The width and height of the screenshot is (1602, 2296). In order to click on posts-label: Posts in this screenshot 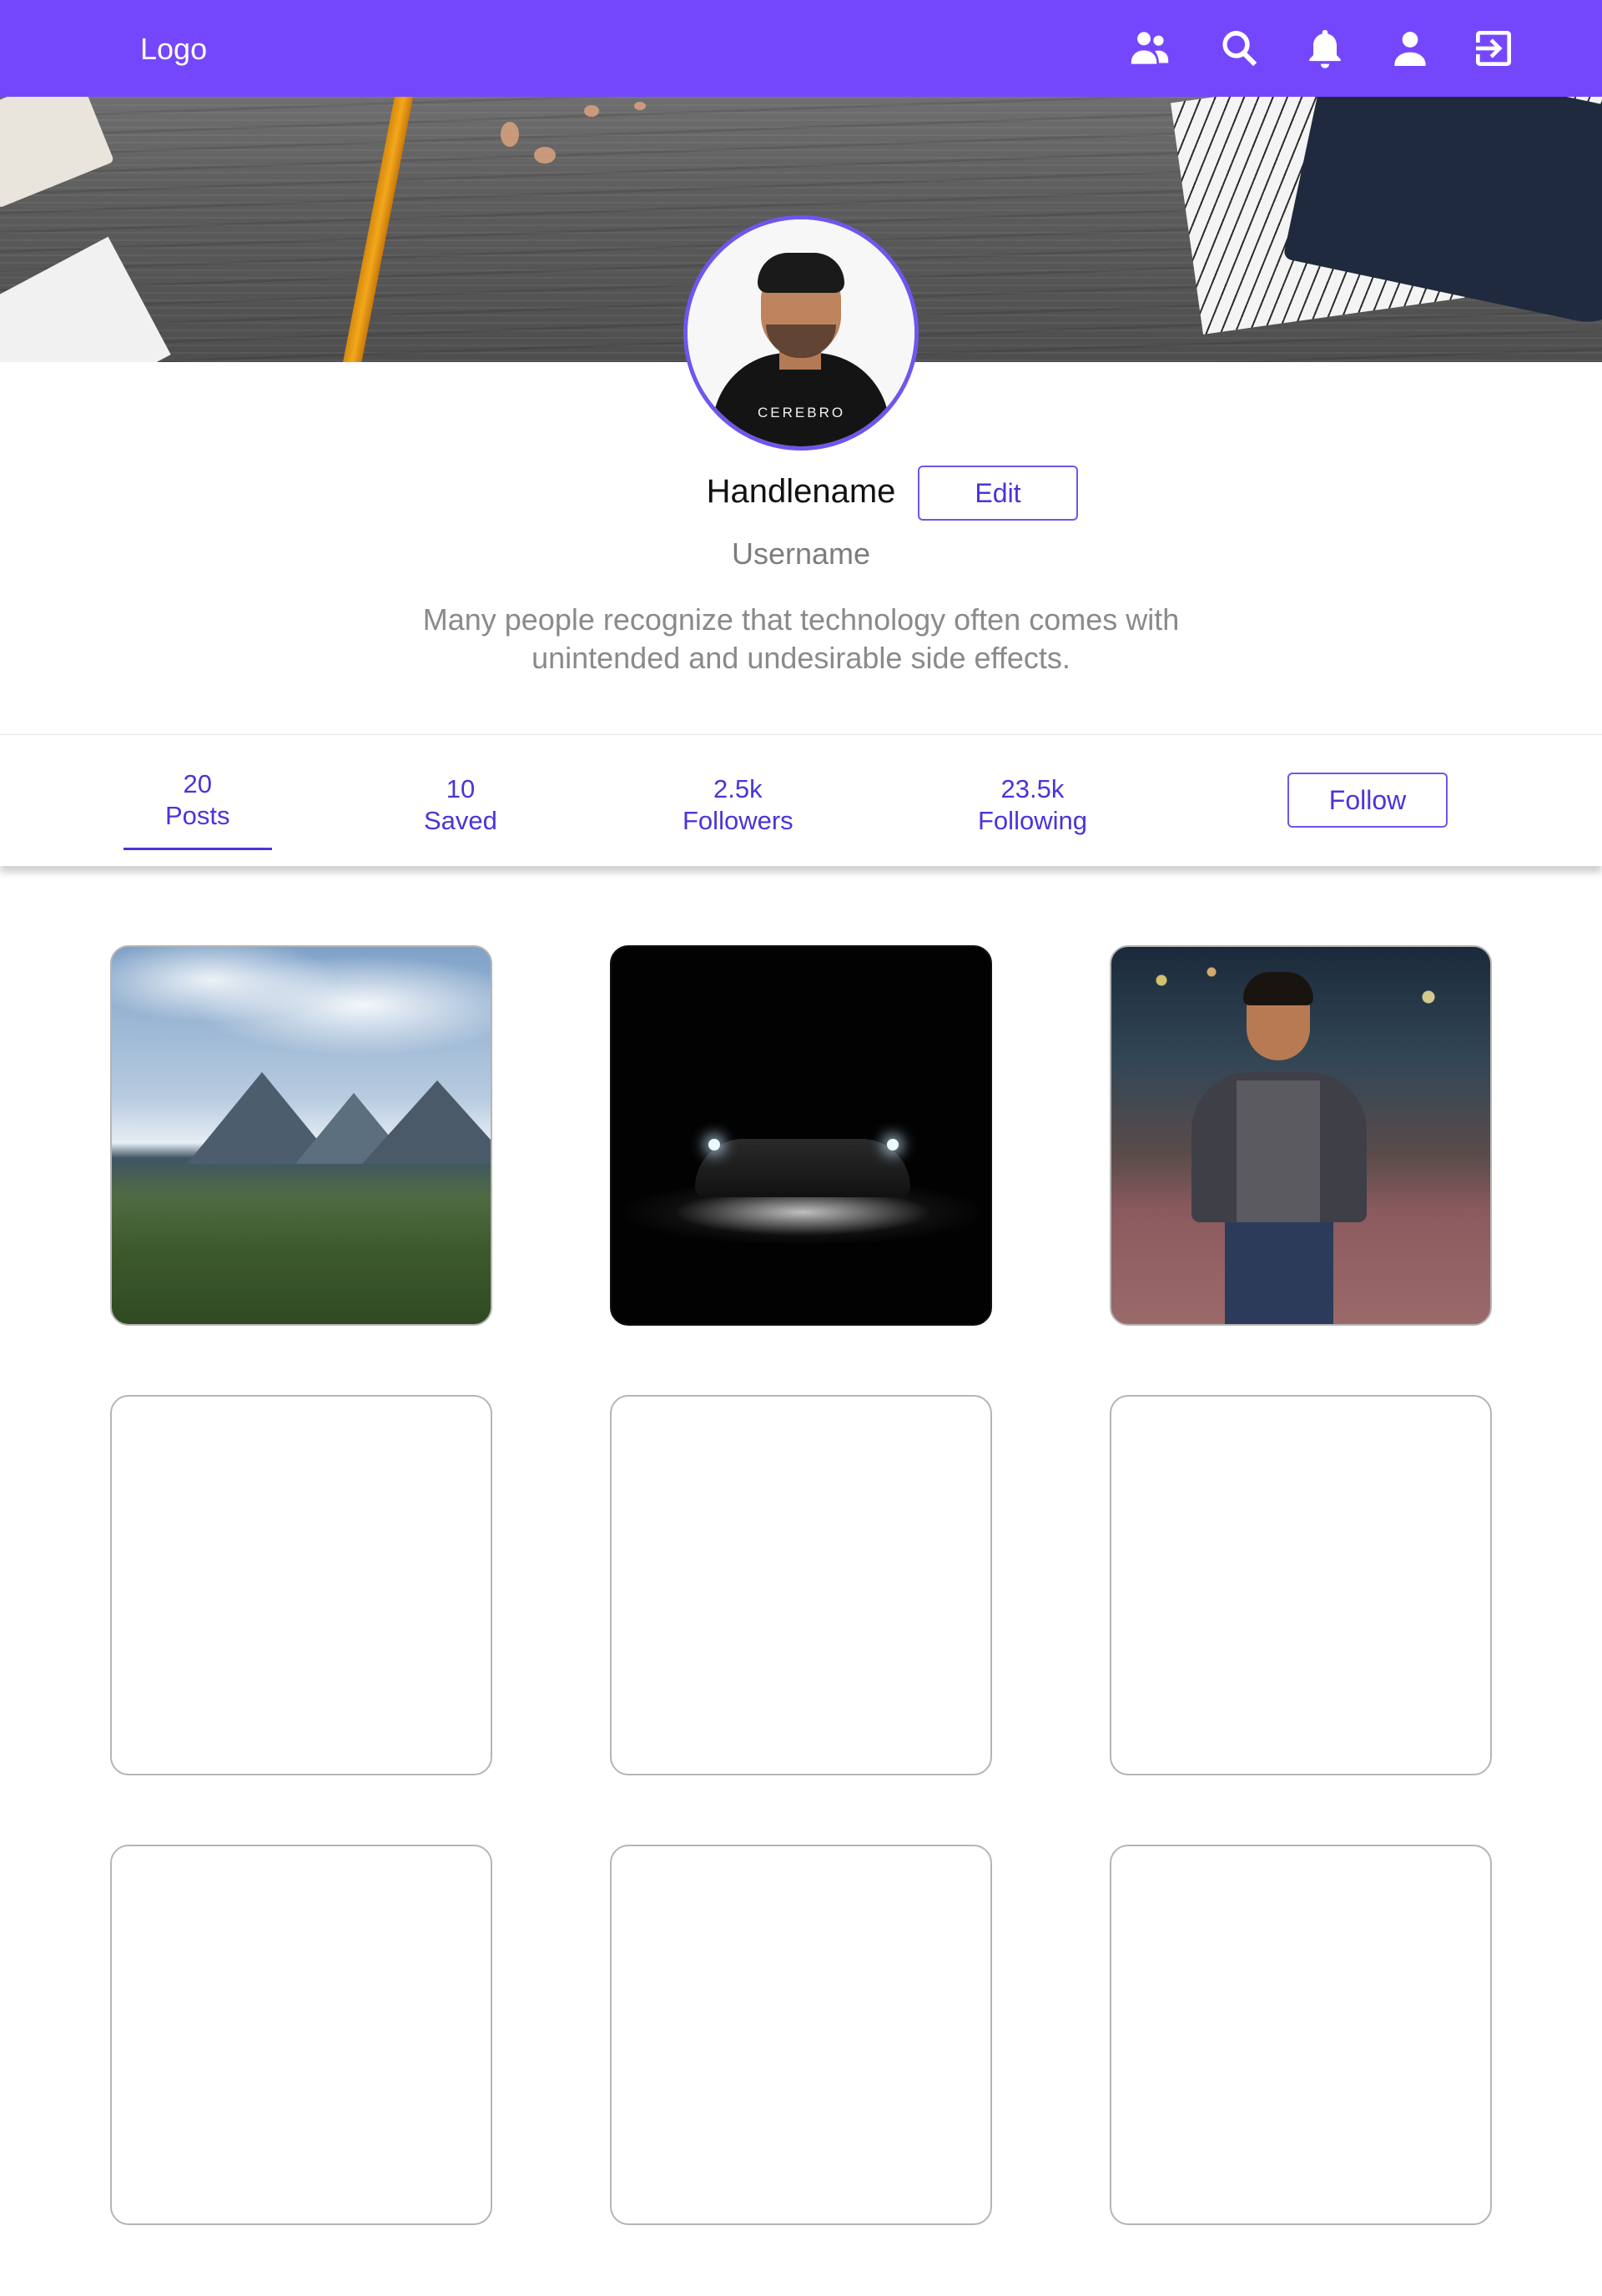, I will do `click(197, 815)`.